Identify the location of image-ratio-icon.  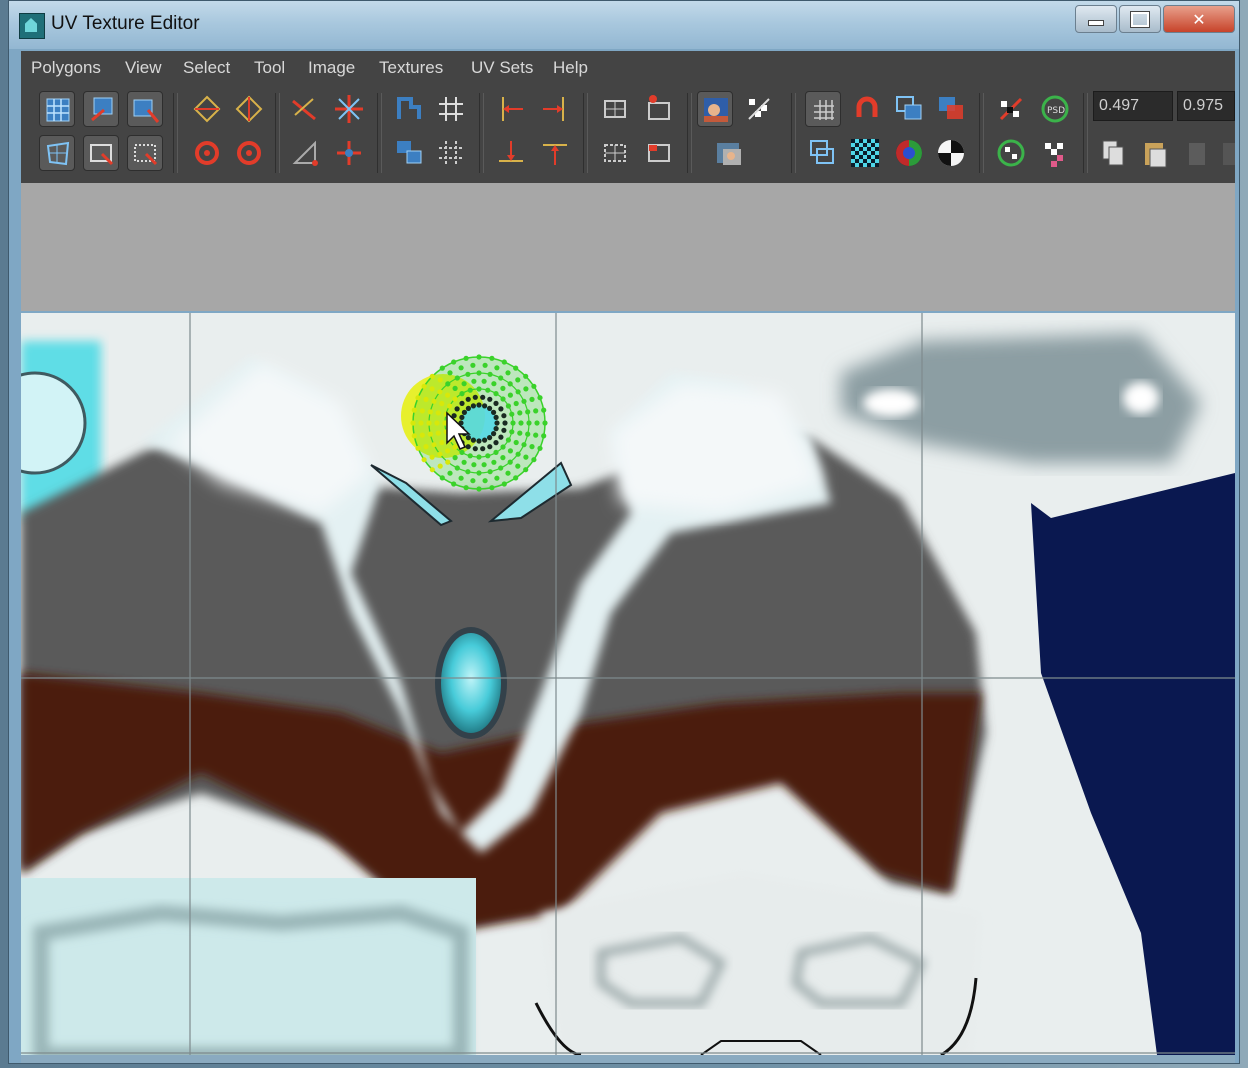
(729, 153).